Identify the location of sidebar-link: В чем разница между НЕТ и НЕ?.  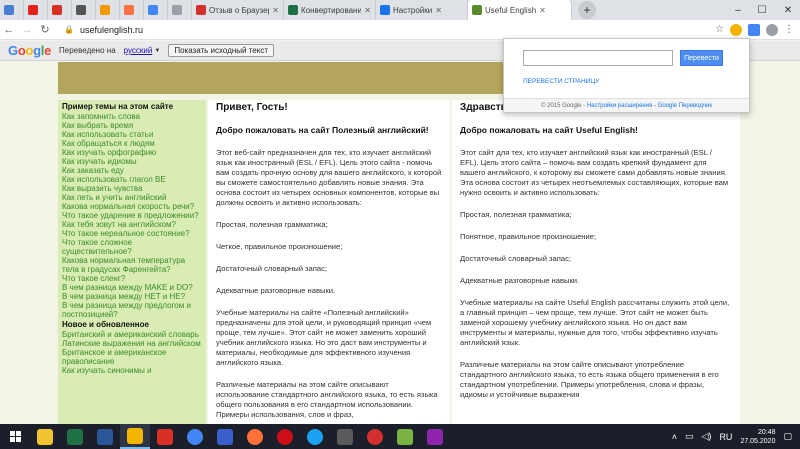
(132, 296).